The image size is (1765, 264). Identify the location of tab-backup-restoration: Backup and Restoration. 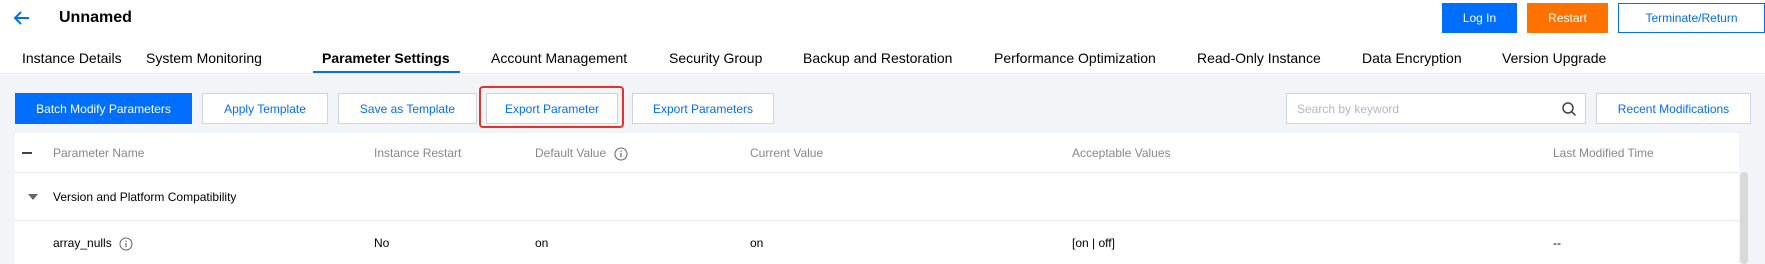
(877, 58).